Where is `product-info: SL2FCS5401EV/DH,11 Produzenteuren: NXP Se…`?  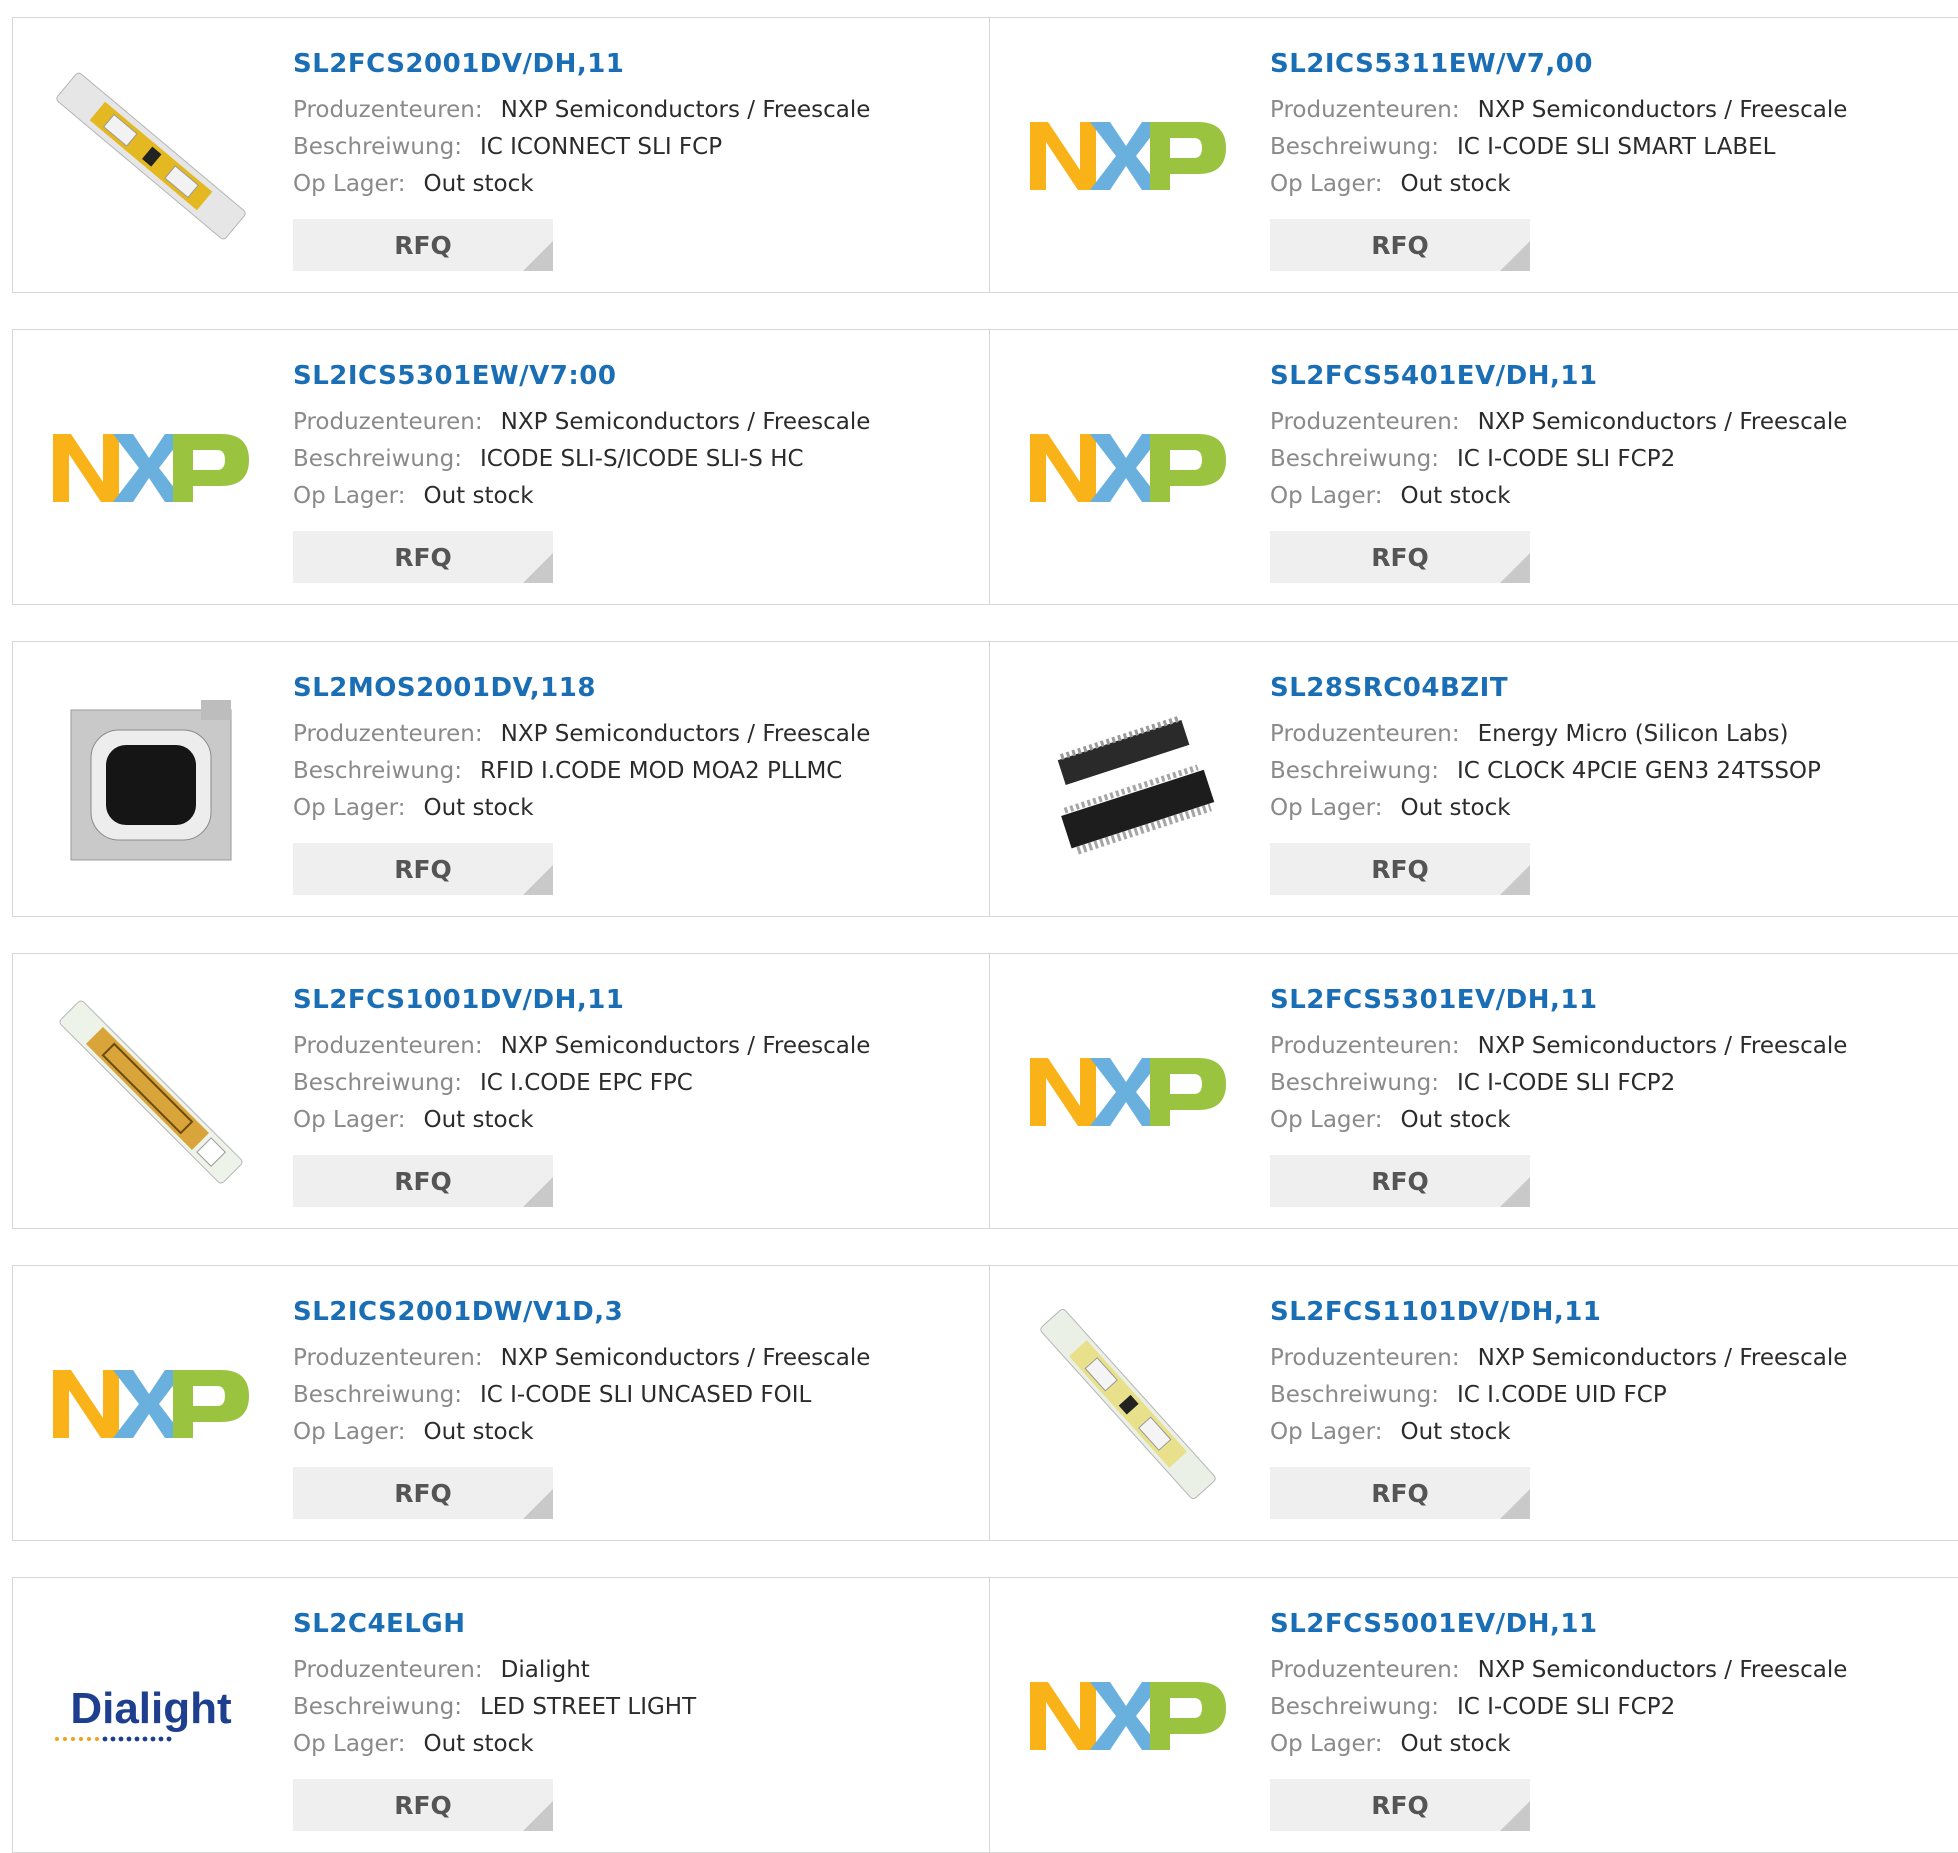
product-info: SL2FCS5401EV/DH,11 Produzenteuren: NXP Se… is located at coordinates (1613, 437).